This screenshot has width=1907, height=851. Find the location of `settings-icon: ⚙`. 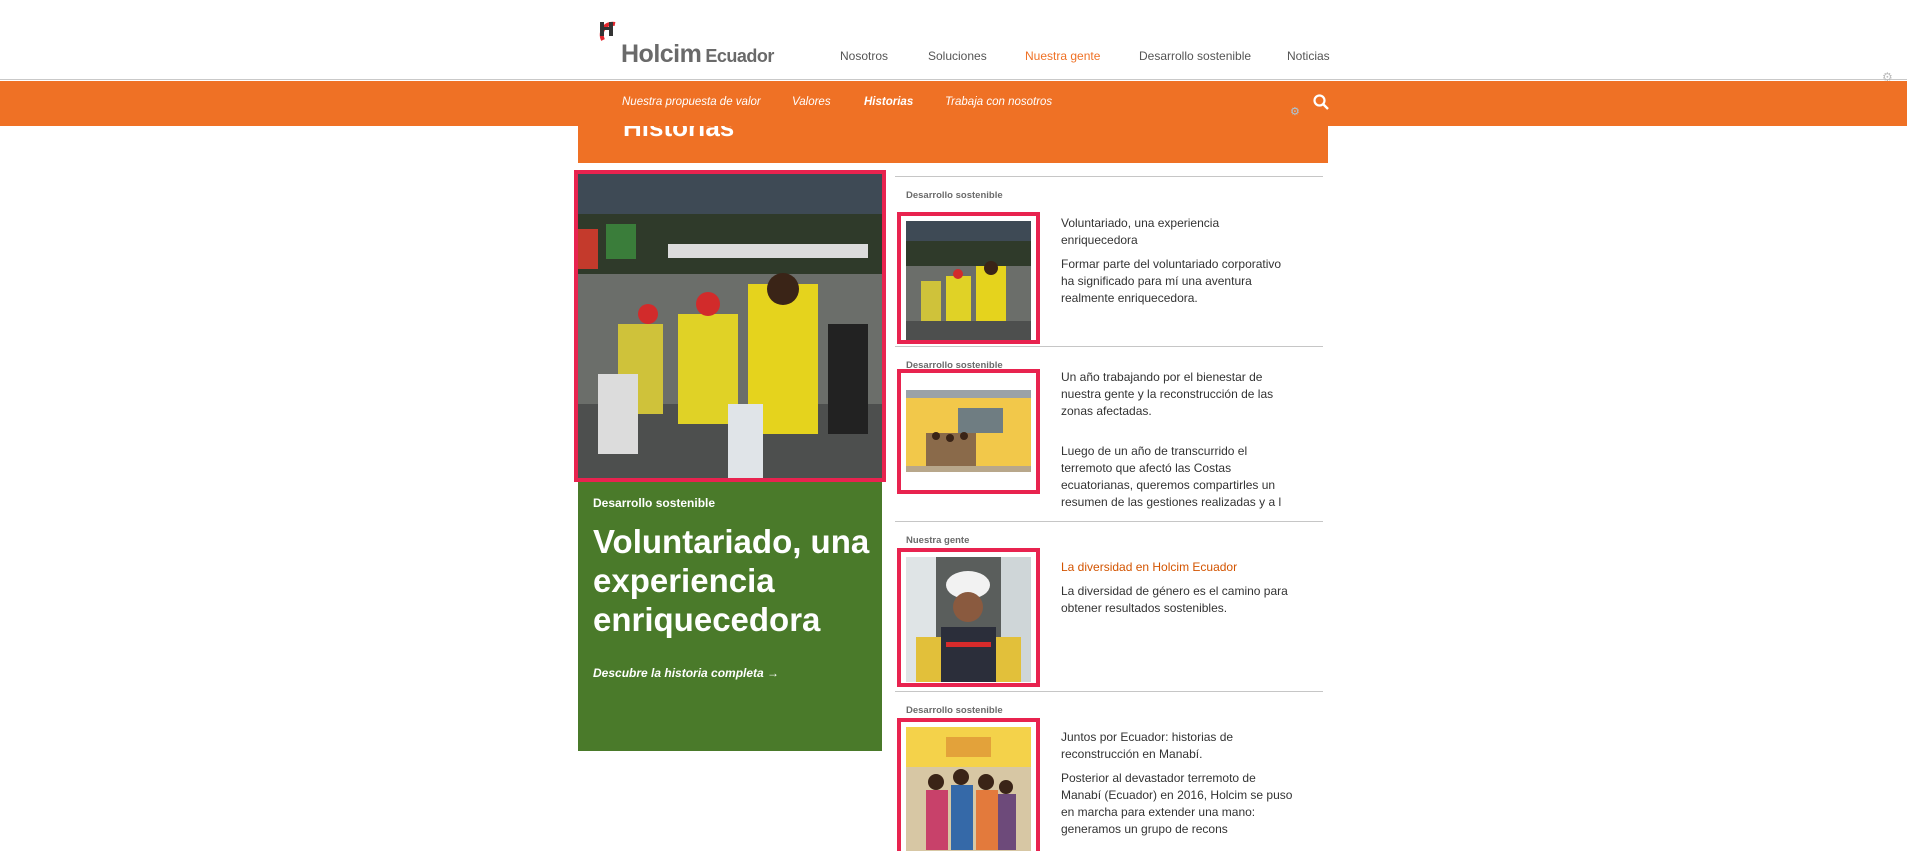

settings-icon: ⚙ is located at coordinates (1295, 111).